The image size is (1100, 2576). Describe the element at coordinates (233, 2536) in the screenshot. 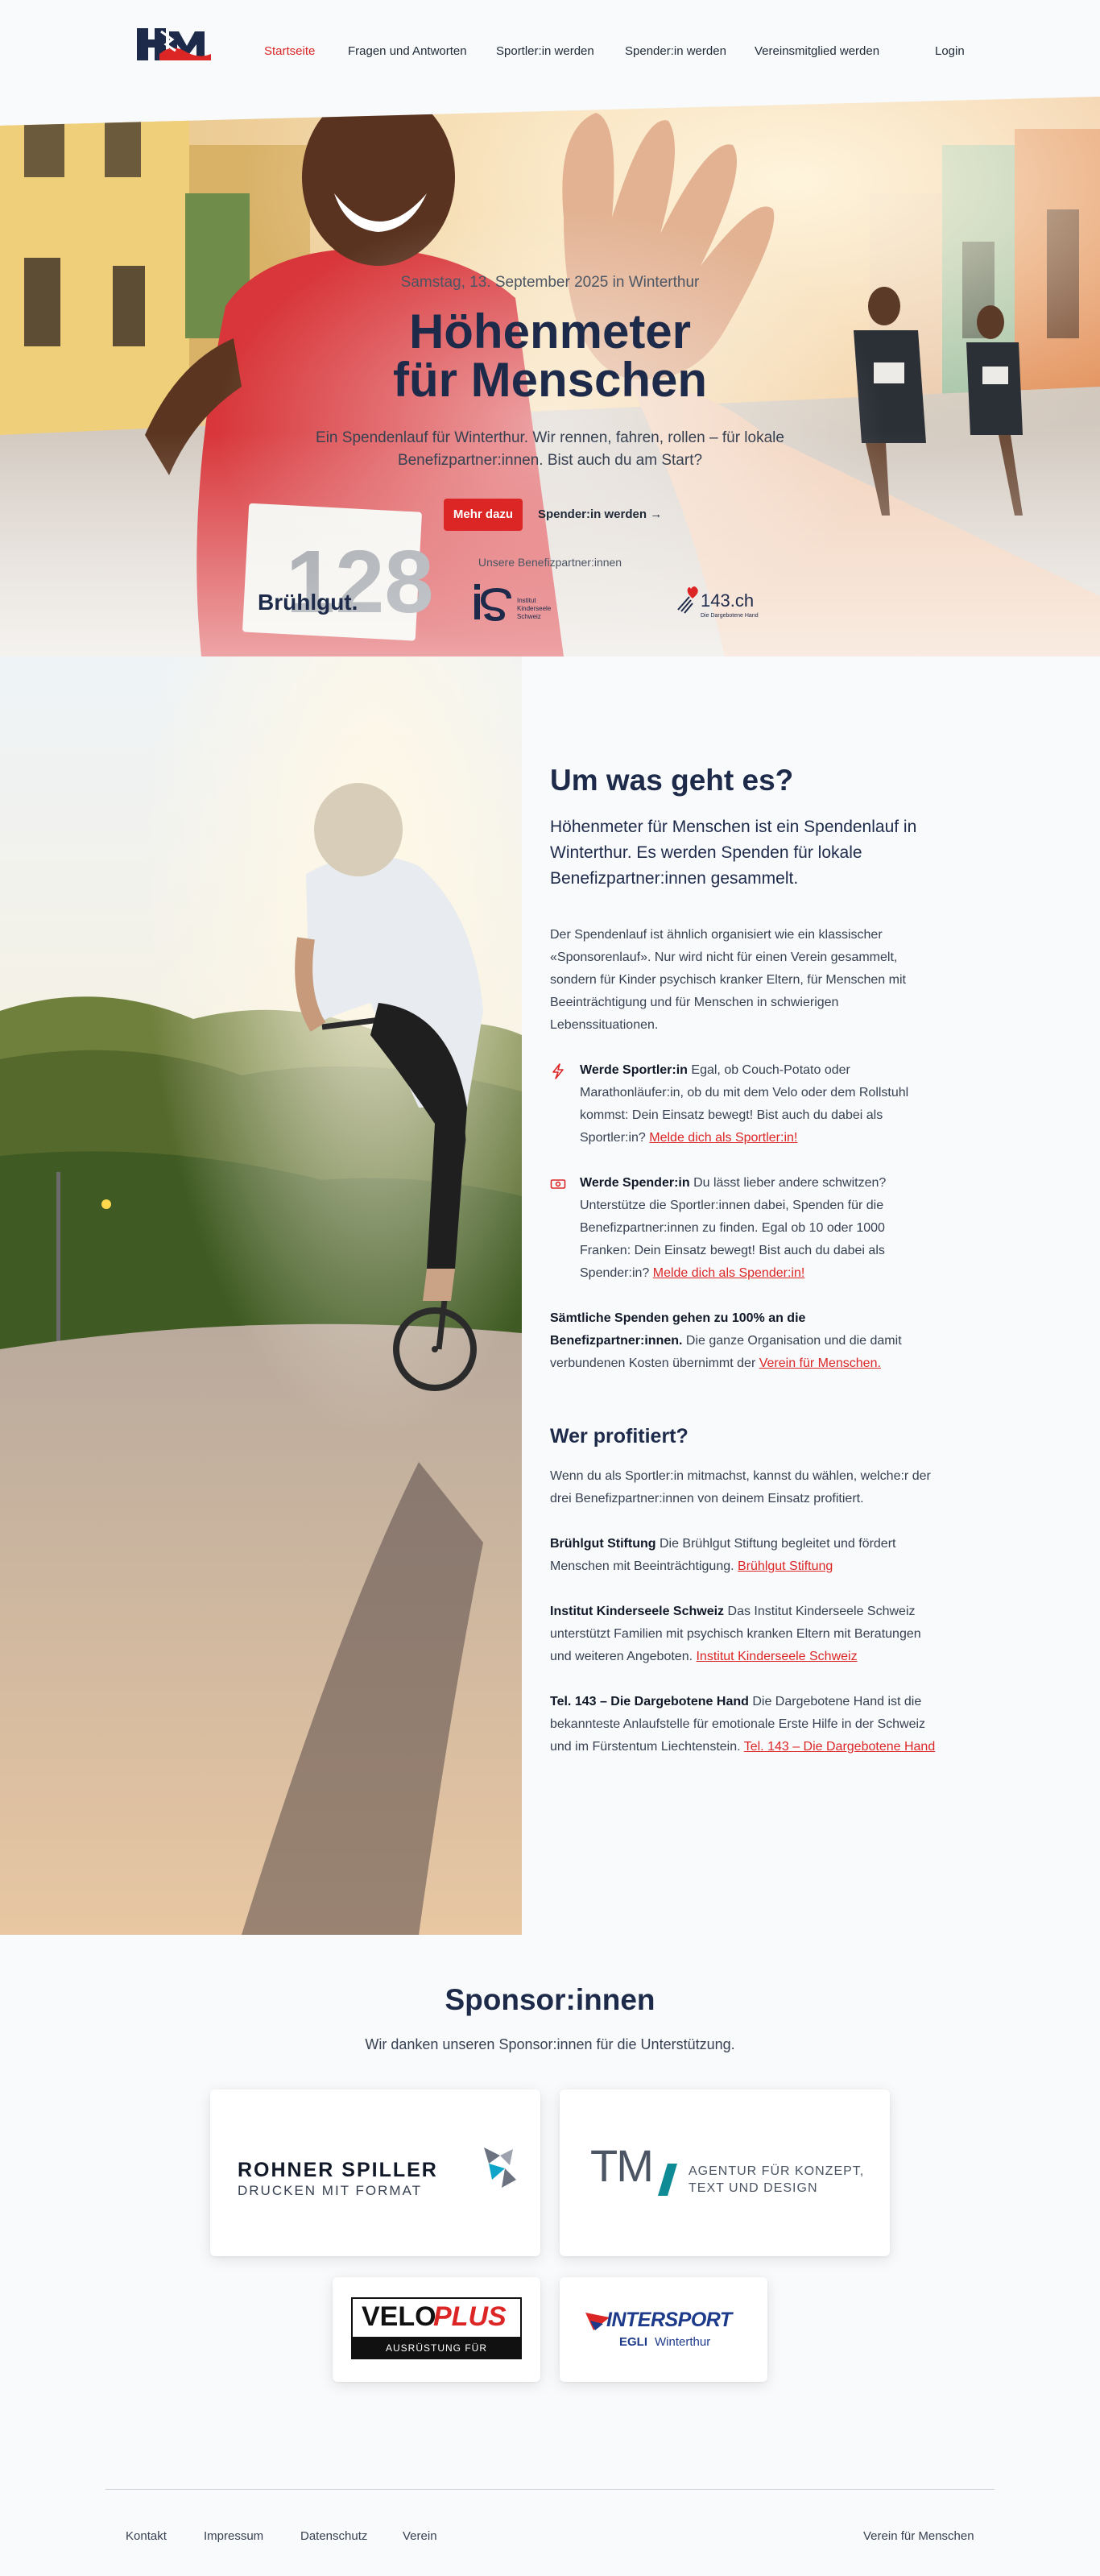

I see `footer-link-impressum: Impressum` at that location.